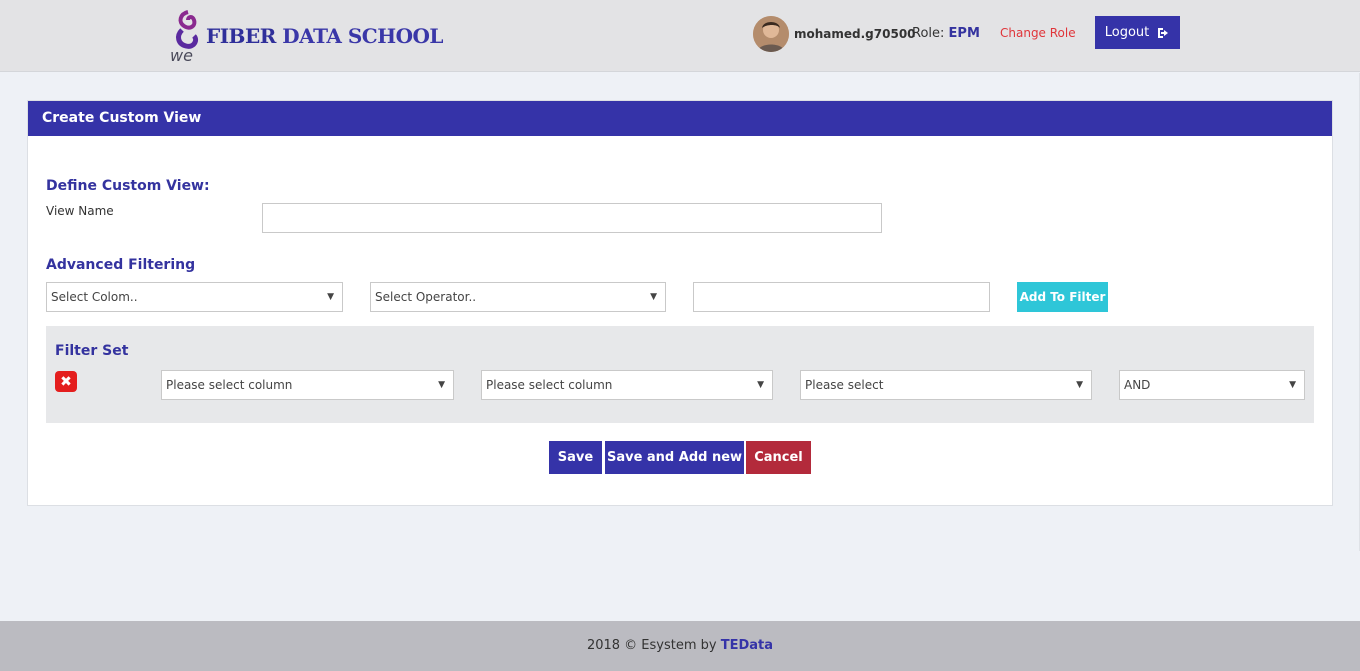  What do you see at coordinates (841, 297) in the screenshot?
I see `filter-value-input` at bounding box center [841, 297].